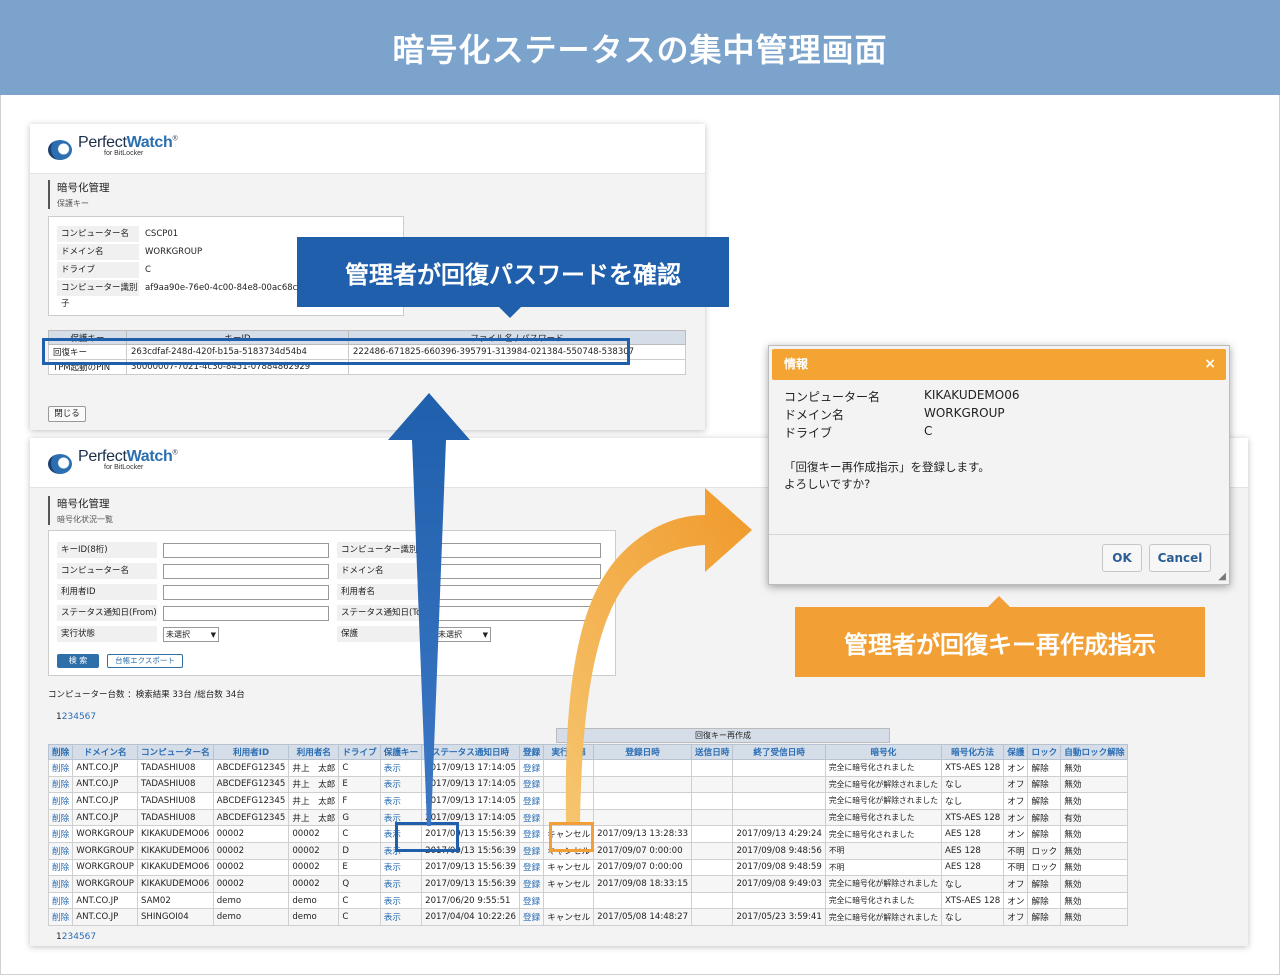 This screenshot has height=975, width=1280. What do you see at coordinates (251, 801) in the screenshot?
I see `table-cell: ABCDEFG12345` at bounding box center [251, 801].